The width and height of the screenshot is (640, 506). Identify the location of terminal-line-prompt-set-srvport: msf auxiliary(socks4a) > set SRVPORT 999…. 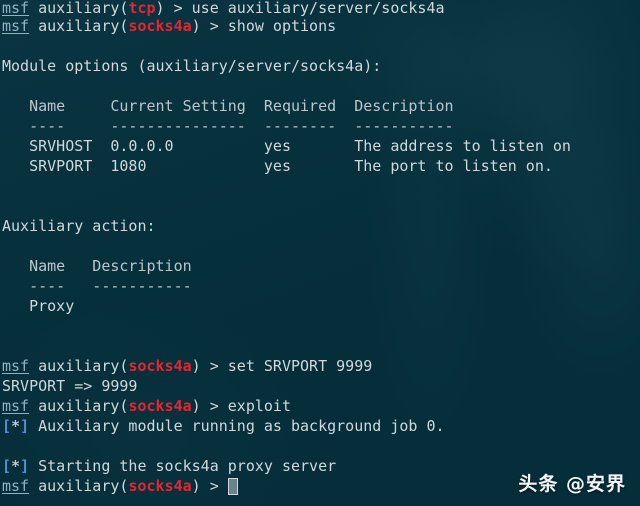
(320, 366).